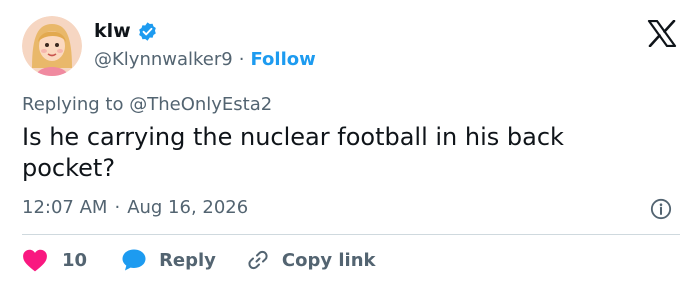 The image size is (700, 287). Describe the element at coordinates (188, 207) in the screenshot. I see `tweet-date: Aug 16, 2026` at that location.